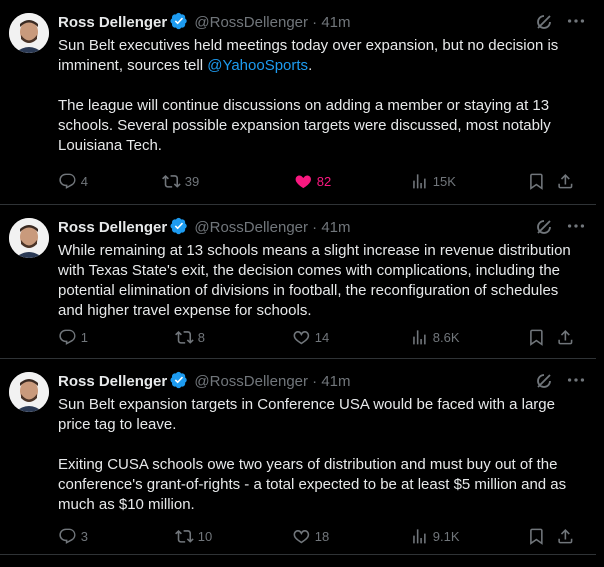  I want to click on reply-button: 1, so click(73, 337).